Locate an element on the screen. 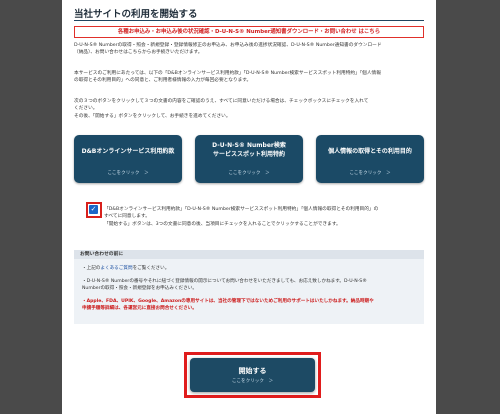 Image resolution: width=500 pixels, height=414 pixels. card-title: D&Bオンラインサービス利用約款 is located at coordinates (128, 151).